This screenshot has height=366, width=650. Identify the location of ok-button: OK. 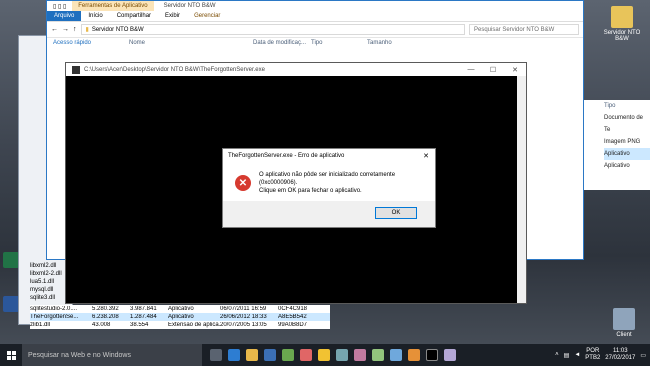
(396, 213).